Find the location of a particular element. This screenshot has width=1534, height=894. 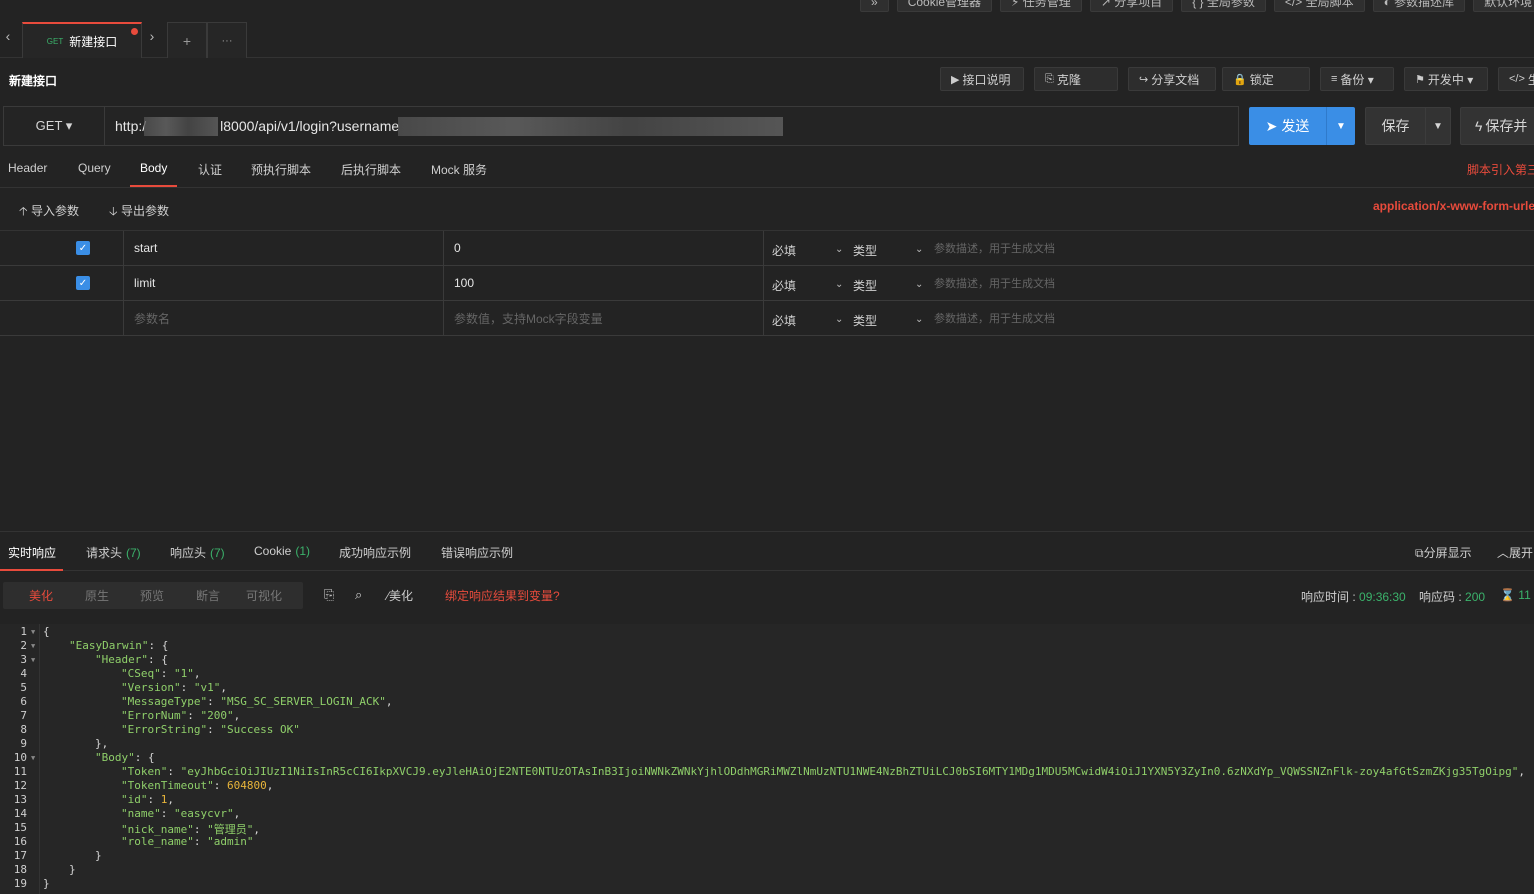

response-tab-label: 实时响应 is located at coordinates (32, 553).